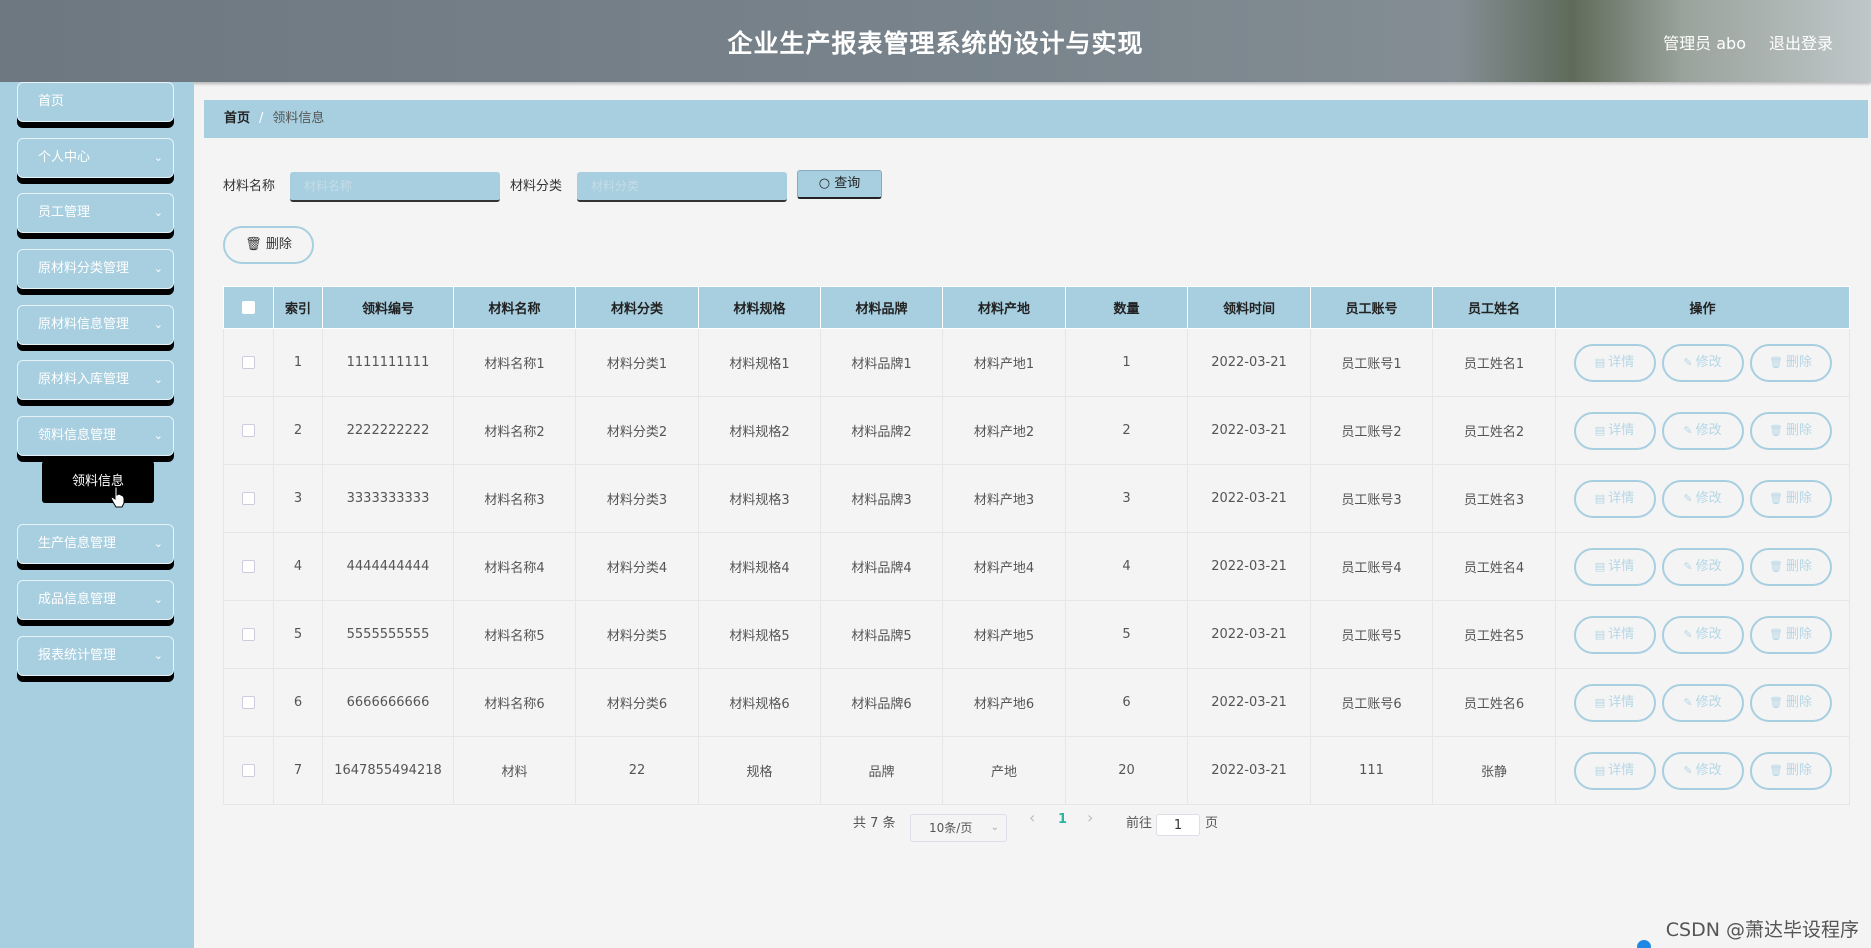  Describe the element at coordinates (1371, 770) in the screenshot. I see `table-cell: 111` at that location.